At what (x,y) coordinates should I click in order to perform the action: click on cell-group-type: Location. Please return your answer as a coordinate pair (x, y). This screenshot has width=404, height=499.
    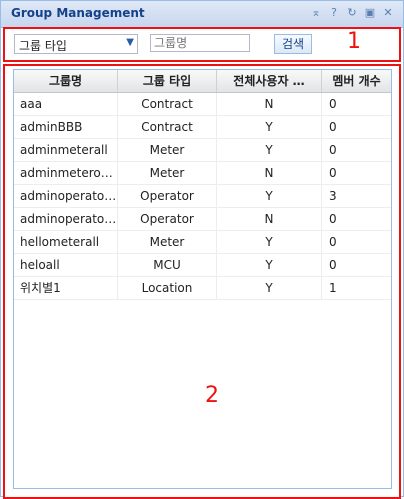
    Looking at the image, I should click on (167, 288).